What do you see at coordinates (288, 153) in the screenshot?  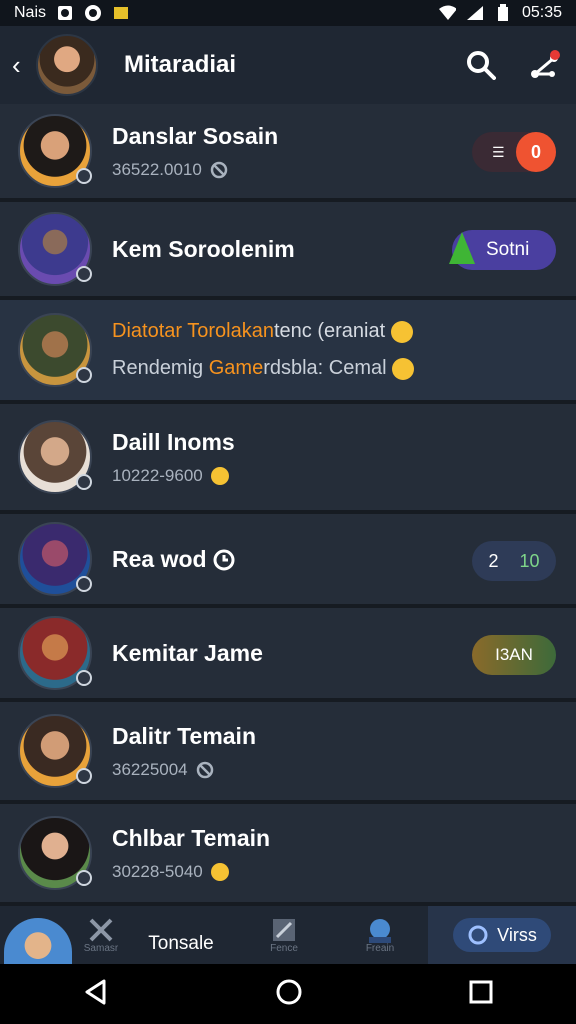 I see `list-item: Danslar Sosain 36522.0010 ☰ 0` at bounding box center [288, 153].